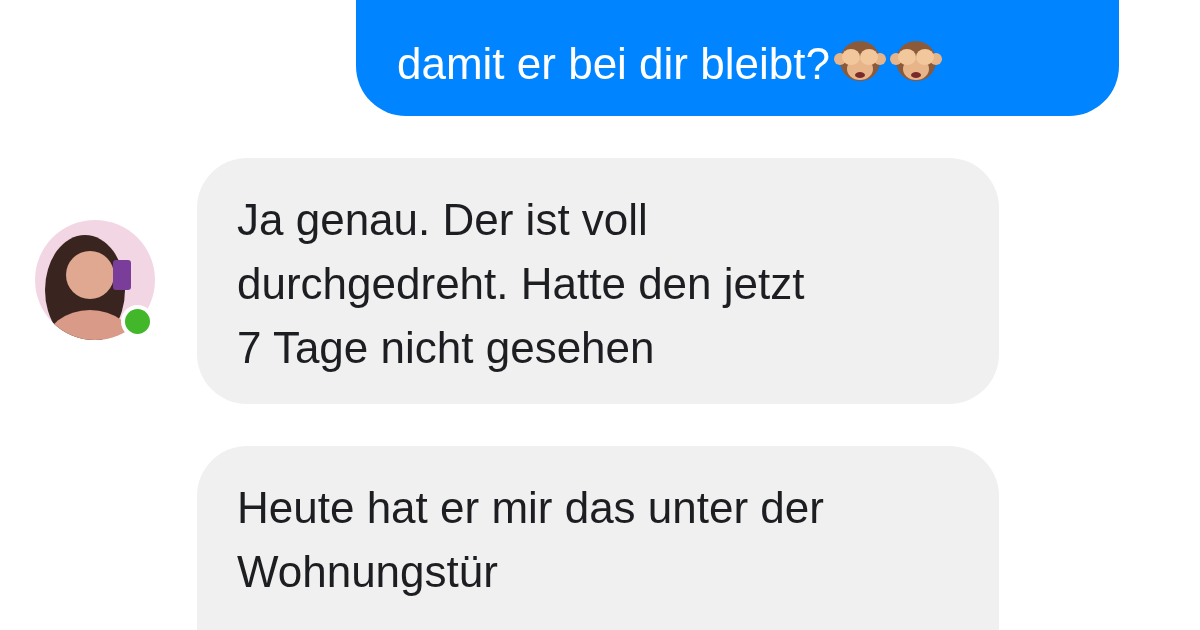 The height and width of the screenshot is (630, 1200). I want to click on message-text: Ja genau. Der ist voll durchgedreht. Hatte den jetzt 7 Tage nicht gesehen, so click(521, 284).